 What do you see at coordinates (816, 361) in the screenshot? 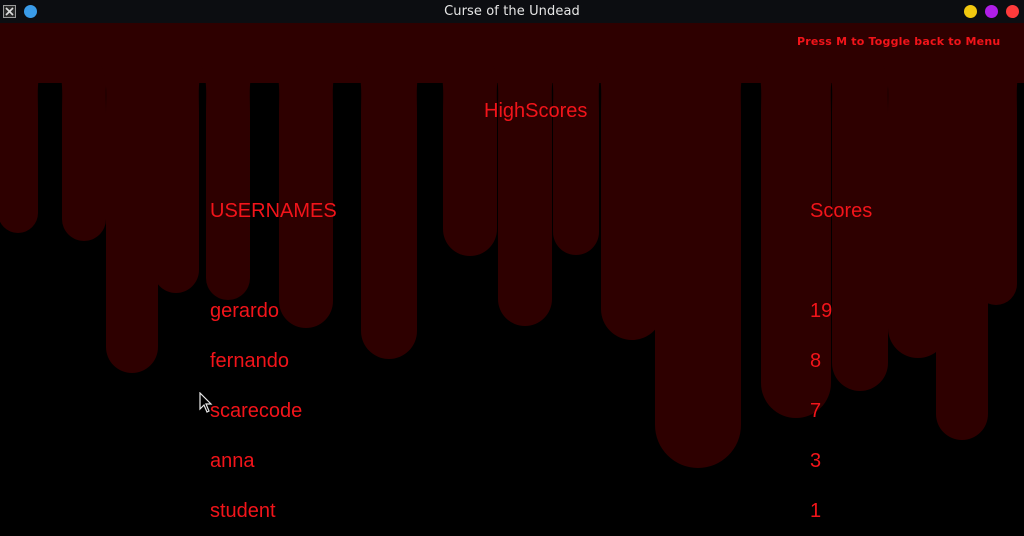
I see `row-score: 8` at bounding box center [816, 361].